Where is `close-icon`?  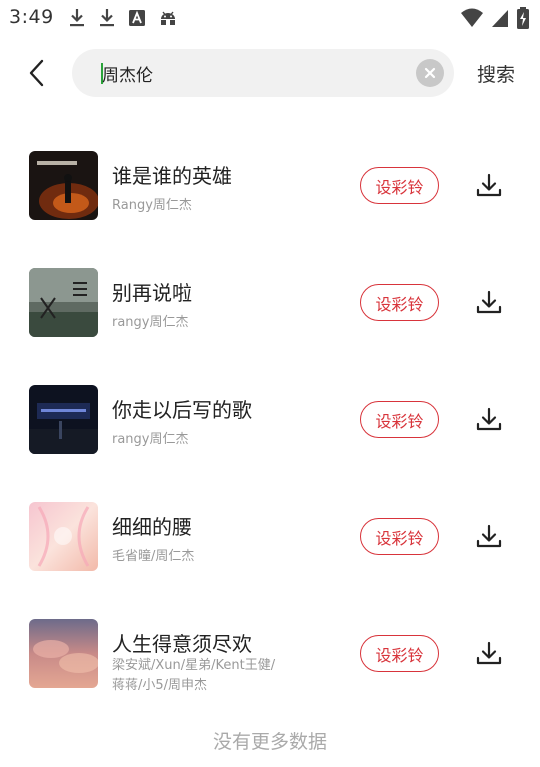
close-icon is located at coordinates (430, 73).